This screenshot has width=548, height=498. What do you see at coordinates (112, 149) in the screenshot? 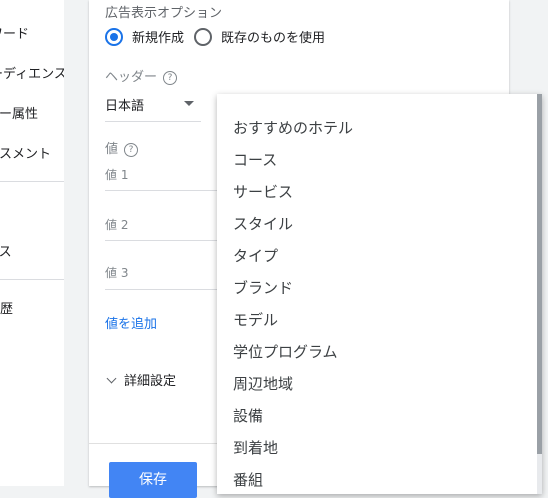
I see `values-label-text: 値` at bounding box center [112, 149].